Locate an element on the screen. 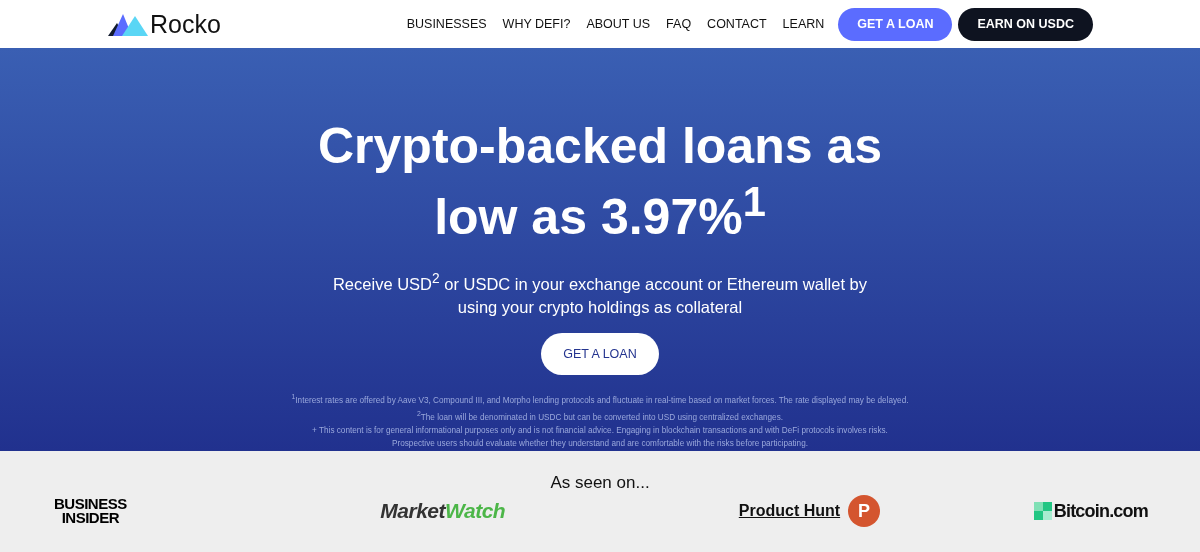 This screenshot has height=552, width=1200. footnote: $^{1}$Interest rates are offered by Aave V3, Compound III, and Morpho lending protocols and fluctuate in real-time based on market forces. The rate displayed may be delayed. is located at coordinates (600, 399).